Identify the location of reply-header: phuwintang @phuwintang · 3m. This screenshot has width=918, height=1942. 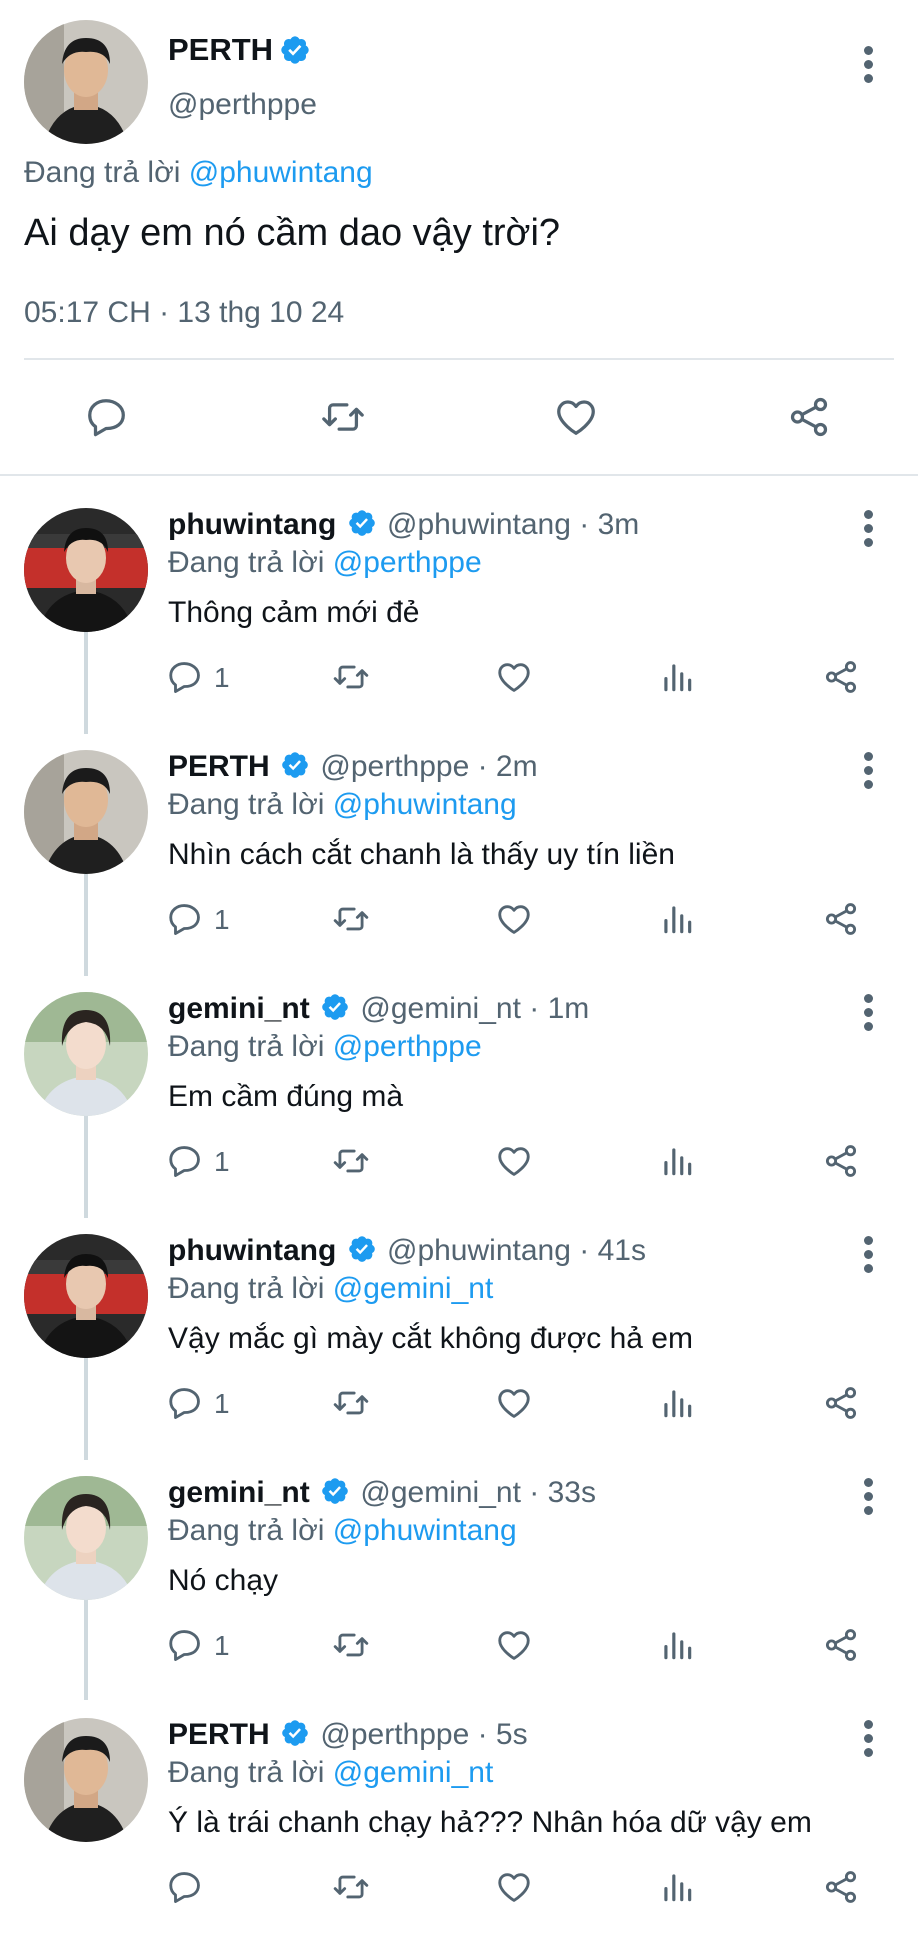
(403, 525).